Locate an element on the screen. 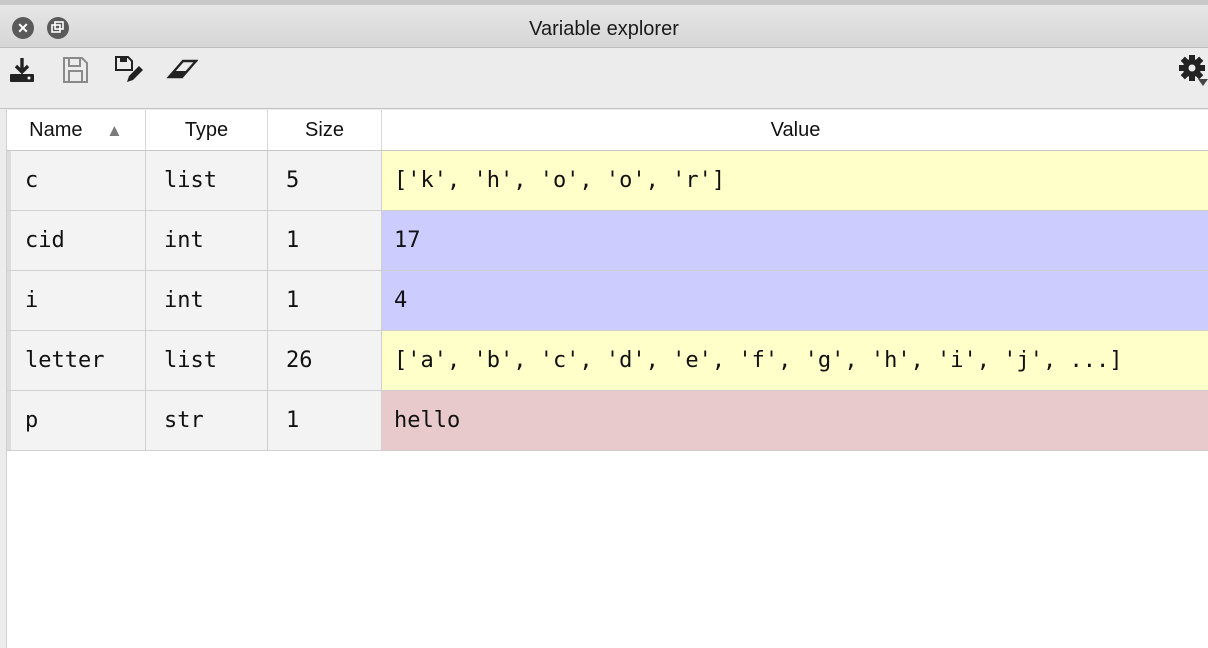 The image size is (1208, 648). gear-icon is located at coordinates (1192, 70).